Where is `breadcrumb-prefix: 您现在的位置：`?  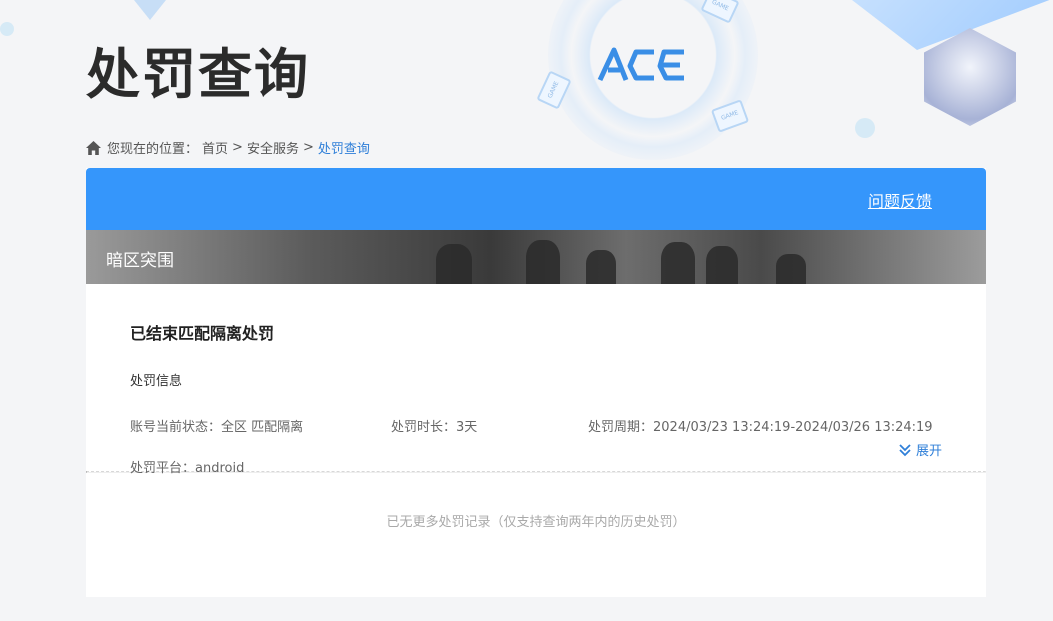 breadcrumb-prefix: 您现在的位置： is located at coordinates (153, 149).